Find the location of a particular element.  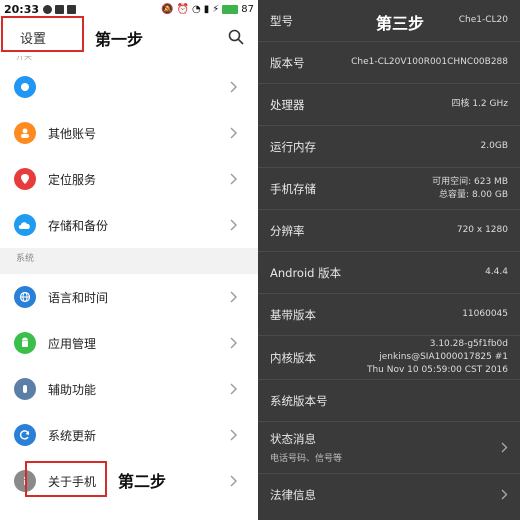

info-key: Android 版本 is located at coordinates (306, 272).